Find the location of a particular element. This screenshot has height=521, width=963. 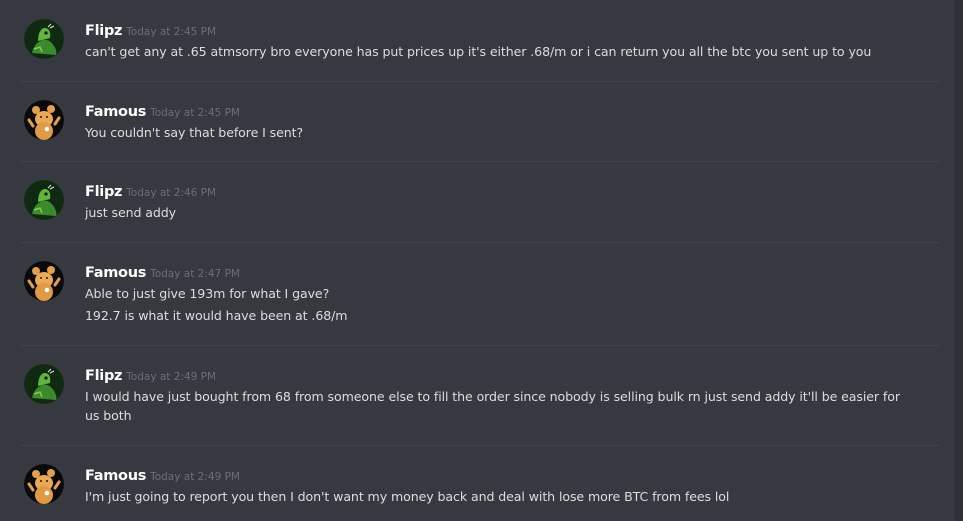

timestamp: Today at 2:46 PM is located at coordinates (171, 193).